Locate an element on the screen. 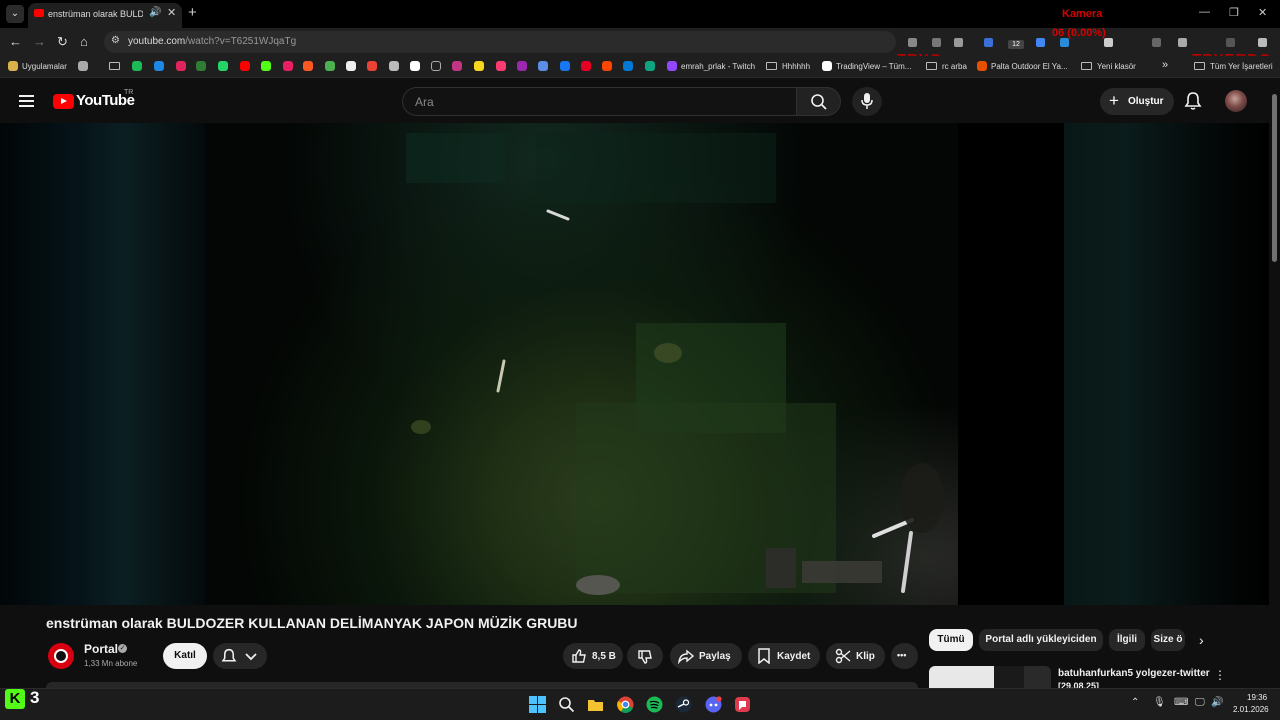 This screenshot has height=720, width=1280. channel-avatar is located at coordinates (61, 656).